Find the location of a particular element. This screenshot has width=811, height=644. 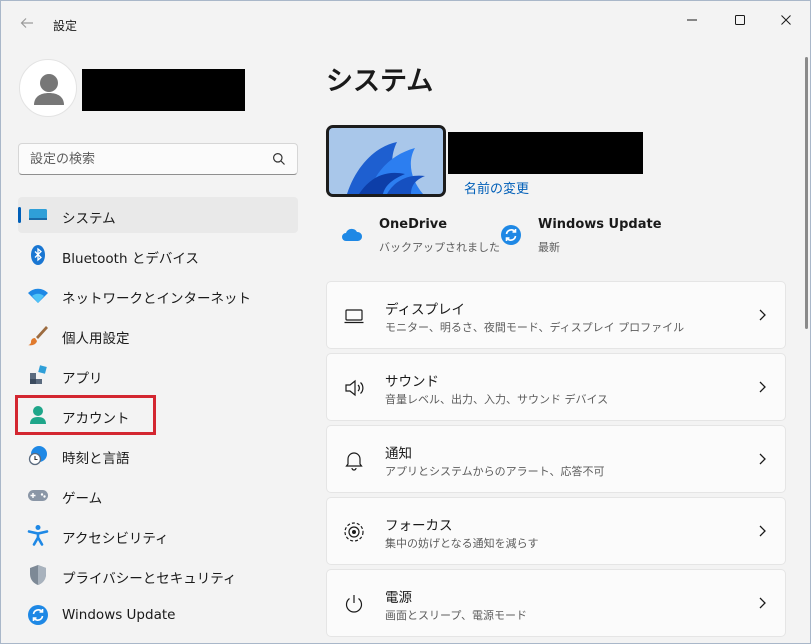

sidebar-item-label: アカウント is located at coordinates (96, 419).